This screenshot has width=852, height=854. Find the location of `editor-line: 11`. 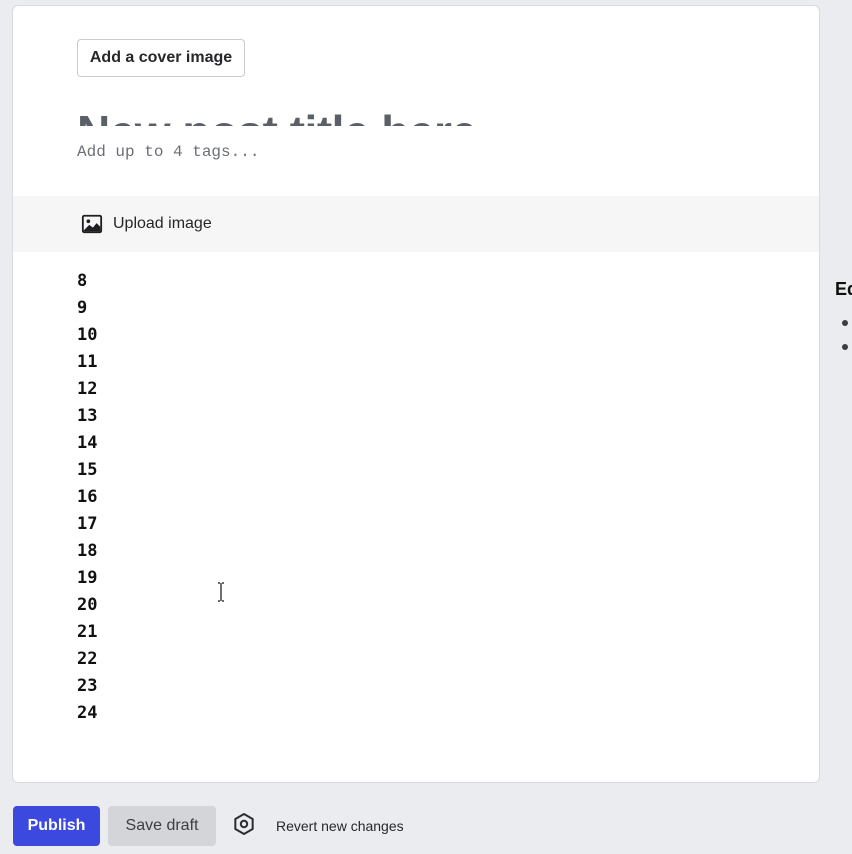

editor-line: 11 is located at coordinates (87, 362).